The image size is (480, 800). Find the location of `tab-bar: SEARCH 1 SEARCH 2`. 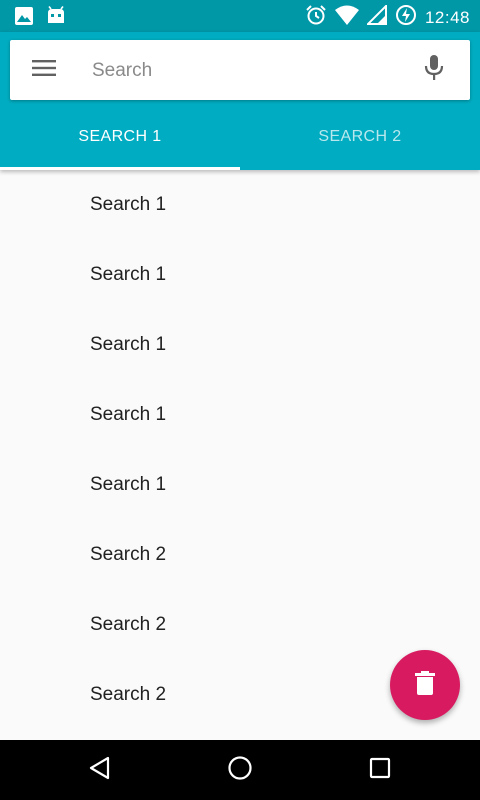

tab-bar: SEARCH 1 SEARCH 2 is located at coordinates (240, 137).